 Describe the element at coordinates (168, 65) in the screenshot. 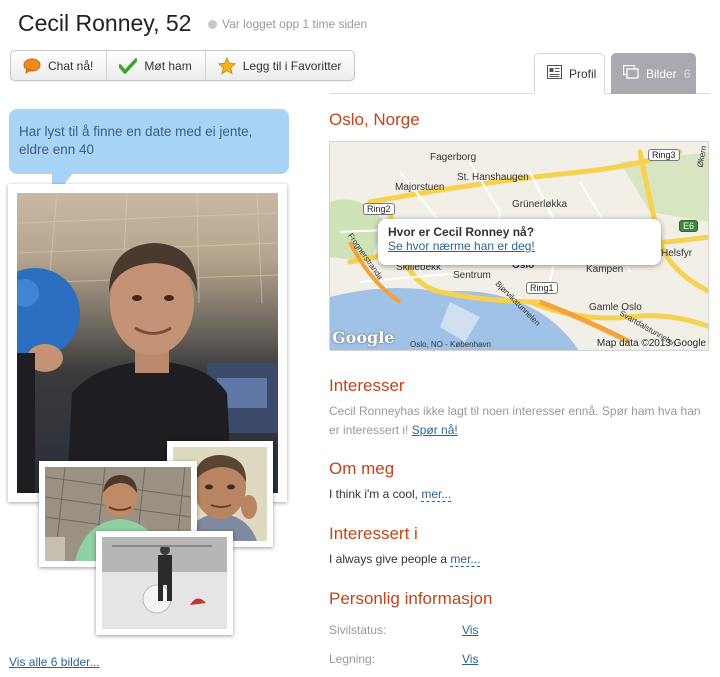

I see `meet-button-label: Møt ham` at that location.